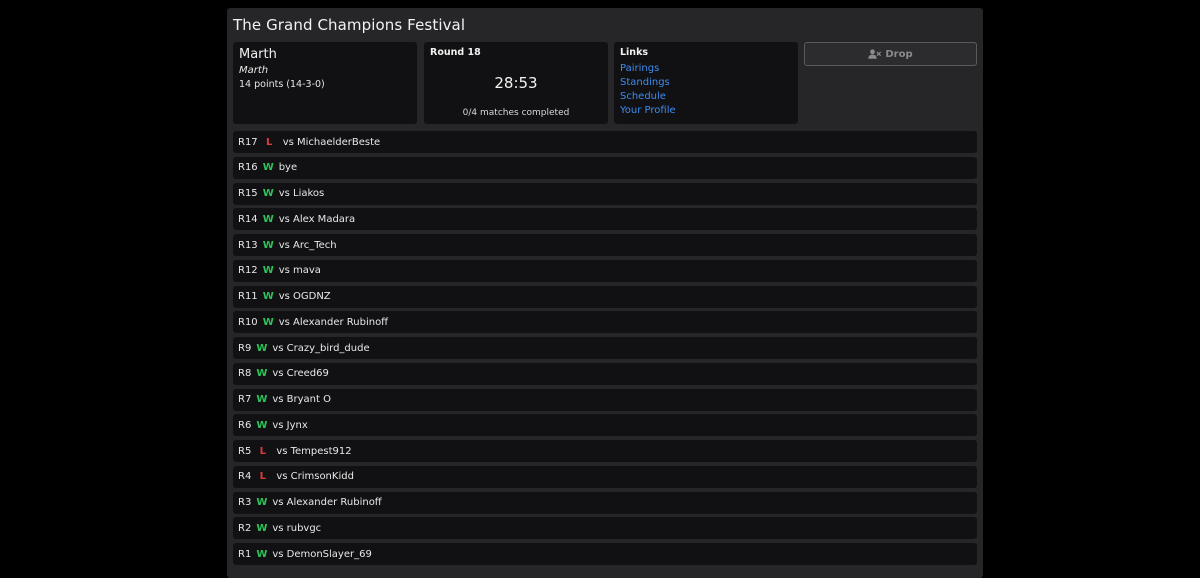 The height and width of the screenshot is (578, 1200). What do you see at coordinates (321, 348) in the screenshot?
I see `match-opponent: vs Crazy_bird_dude` at bounding box center [321, 348].